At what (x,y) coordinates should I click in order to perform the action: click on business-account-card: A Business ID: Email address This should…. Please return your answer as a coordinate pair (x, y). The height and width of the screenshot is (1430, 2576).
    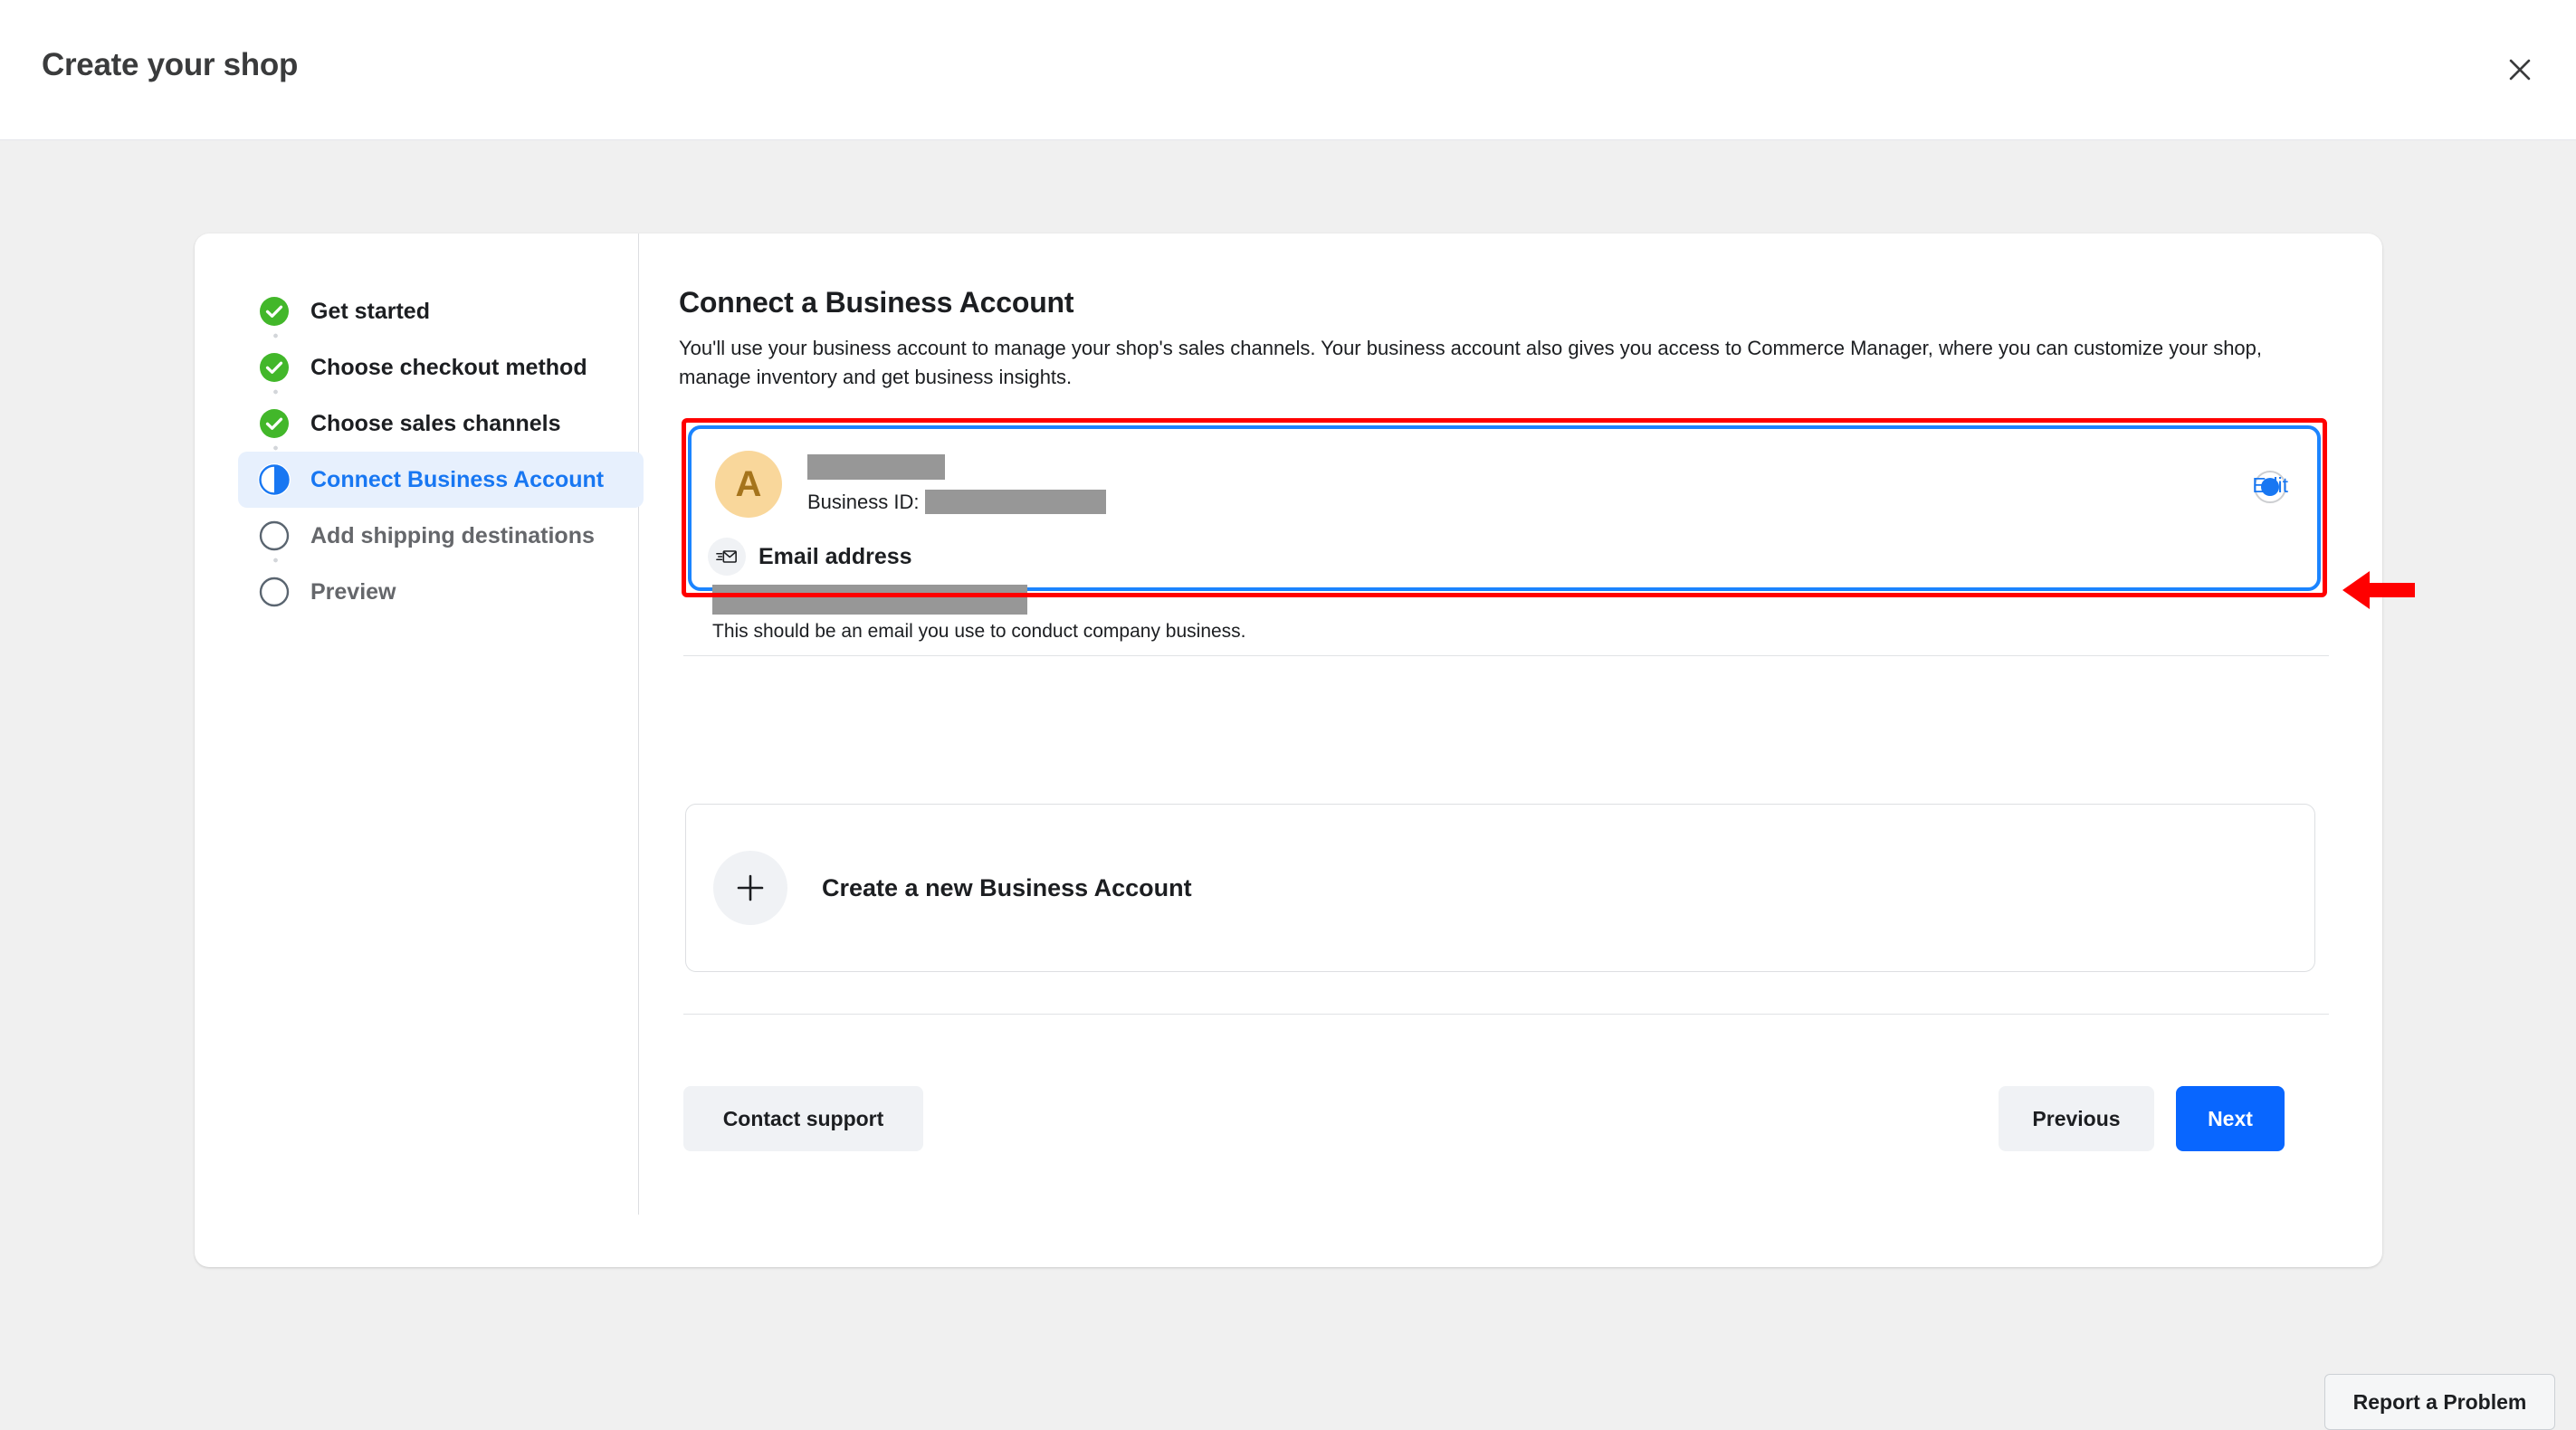
    Looking at the image, I should click on (1504, 533).